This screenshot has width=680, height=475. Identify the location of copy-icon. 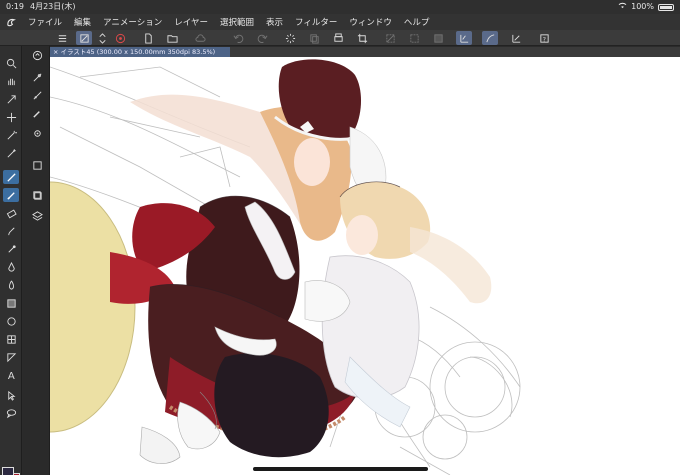
(314, 38).